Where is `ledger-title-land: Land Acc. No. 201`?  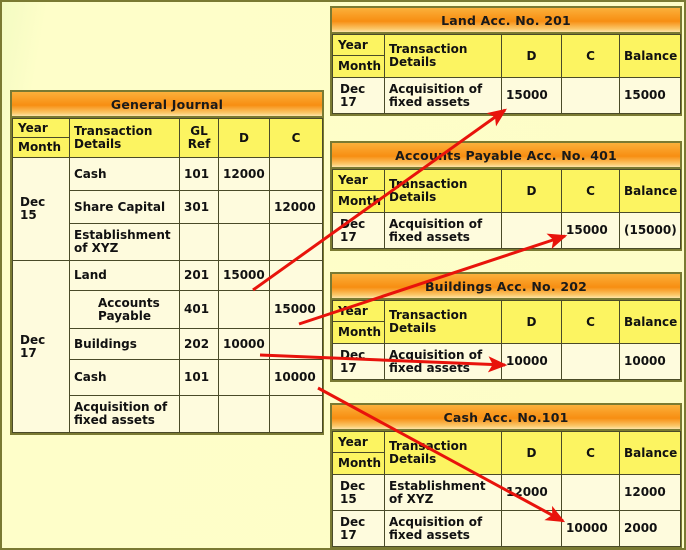 ledger-title-land: Land Acc. No. 201 is located at coordinates (506, 21).